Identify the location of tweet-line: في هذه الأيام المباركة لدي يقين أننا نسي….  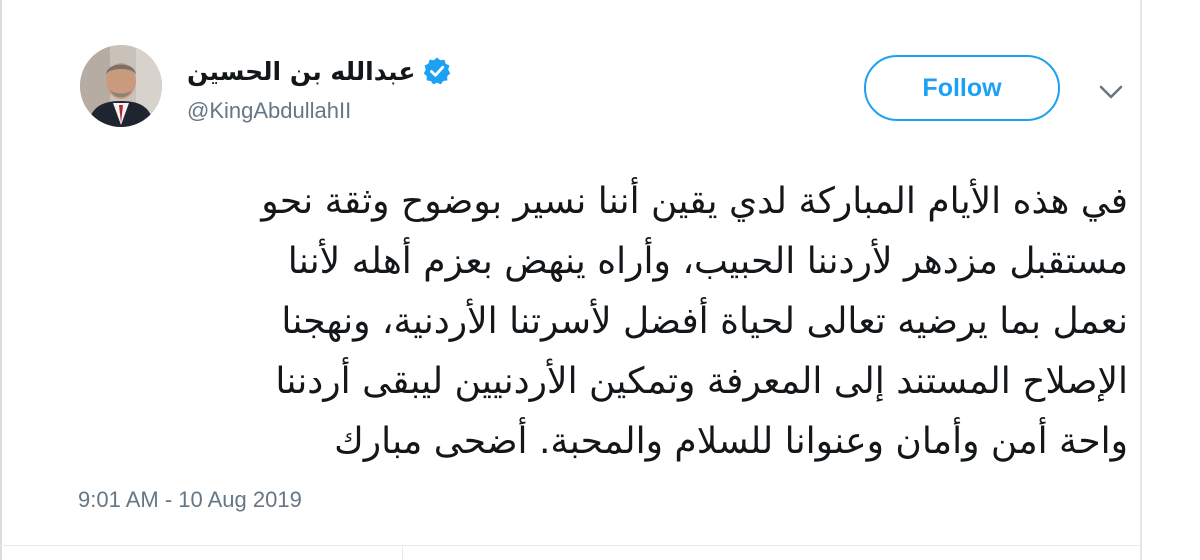
(694, 201).